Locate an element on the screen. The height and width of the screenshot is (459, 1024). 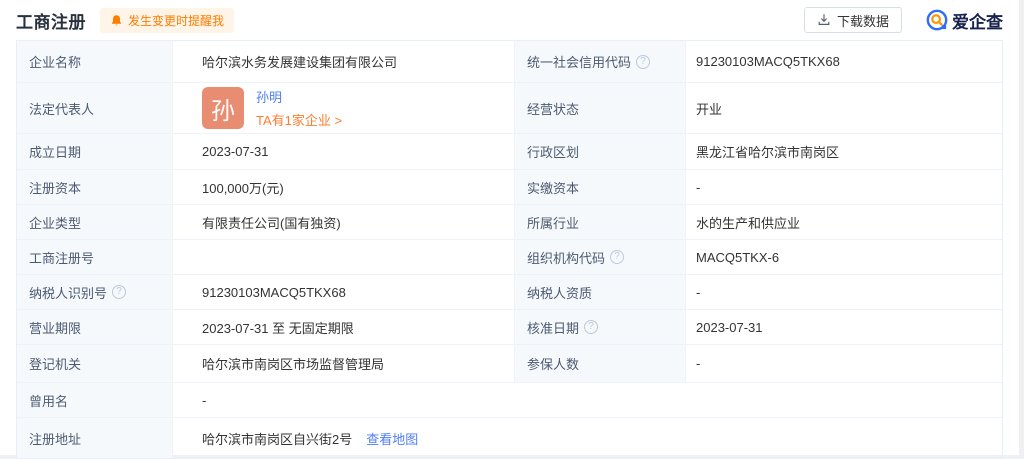
industry-value: 水的生产和供应业 is located at coordinates (748, 223).